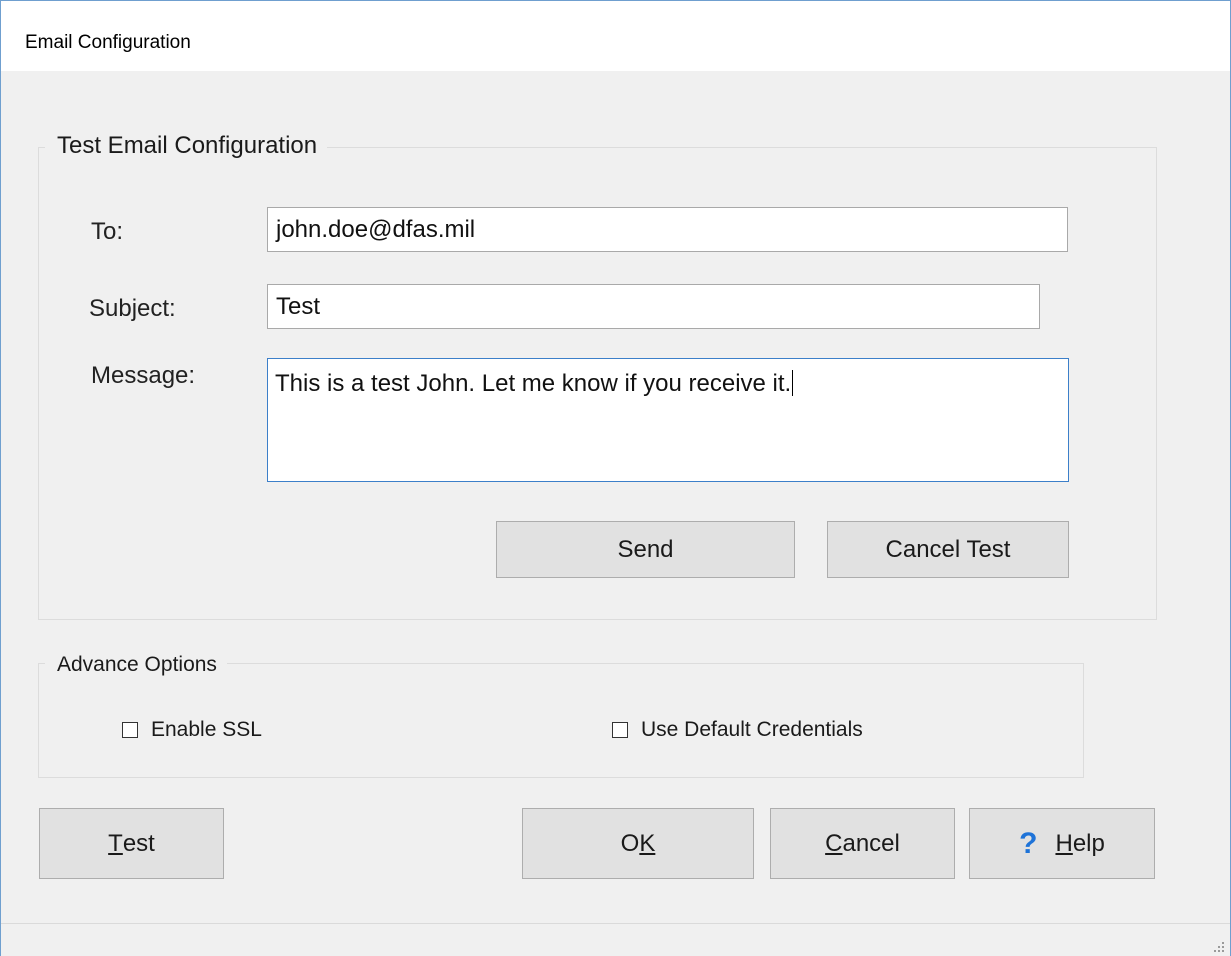 The width and height of the screenshot is (1231, 956). Describe the element at coordinates (1028, 843) in the screenshot. I see `help-question-icon: ?` at that location.